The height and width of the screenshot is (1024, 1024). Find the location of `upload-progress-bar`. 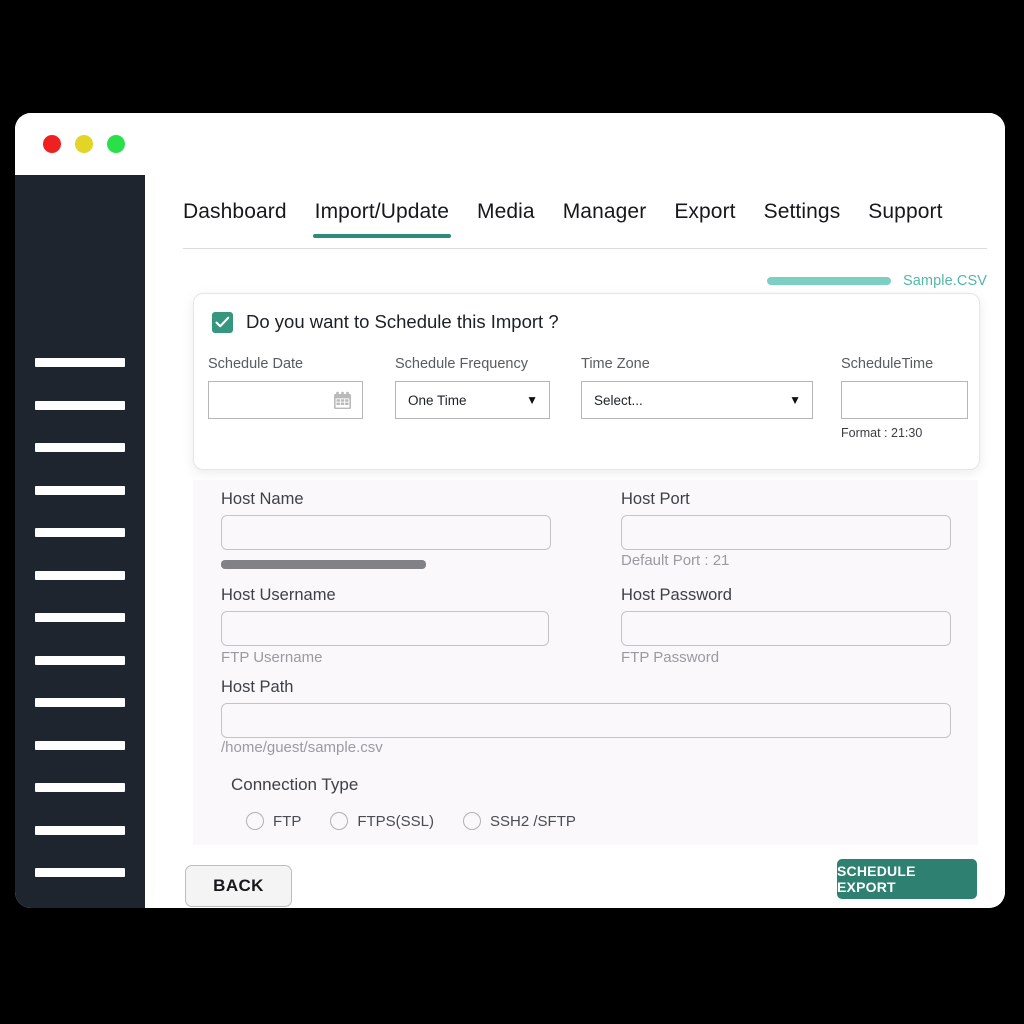

upload-progress-bar is located at coordinates (828, 281).